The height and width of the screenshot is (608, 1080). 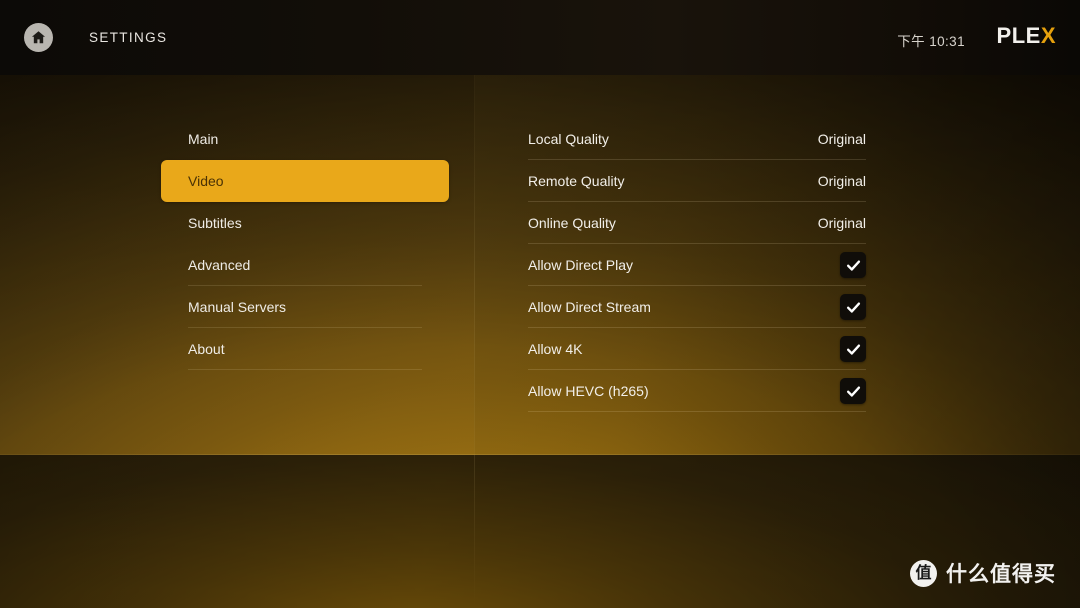 What do you see at coordinates (589, 307) in the screenshot?
I see `setting-label: Allow Direct Stream` at bounding box center [589, 307].